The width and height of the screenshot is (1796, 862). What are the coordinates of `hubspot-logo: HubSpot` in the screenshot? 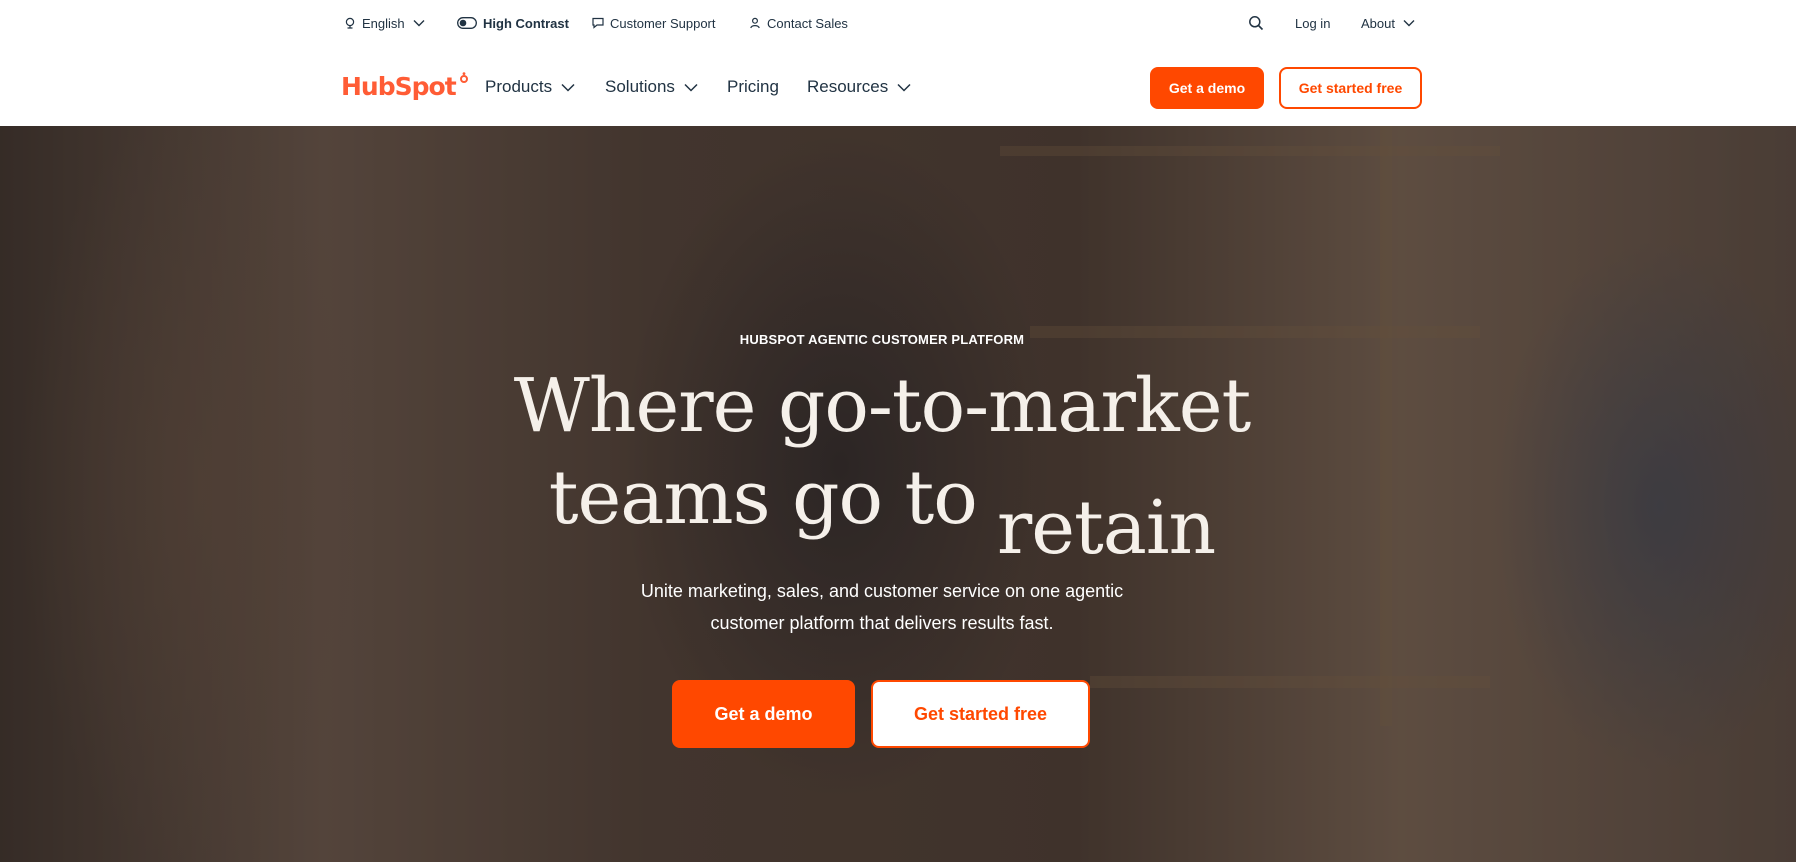 It's located at (406, 86).